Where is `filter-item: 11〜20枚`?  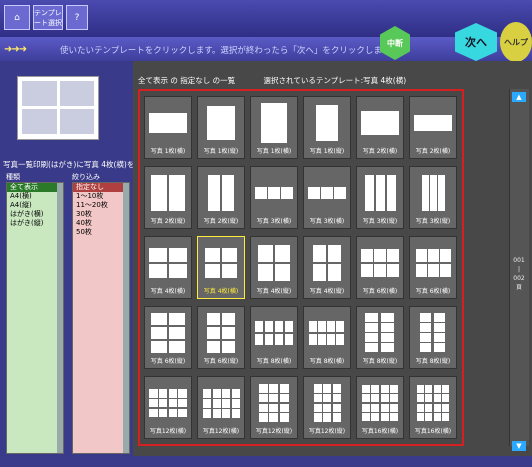 filter-item: 11〜20枚 is located at coordinates (101, 205).